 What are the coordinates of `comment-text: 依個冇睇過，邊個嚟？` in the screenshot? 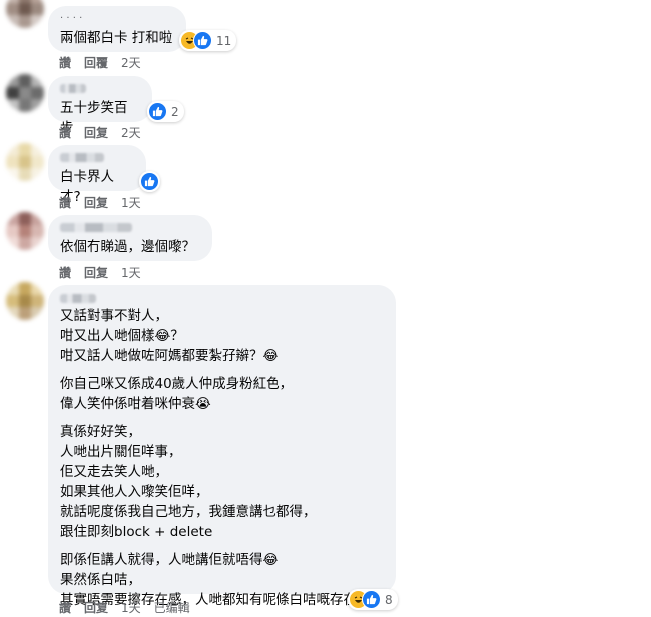 It's located at (127, 247).